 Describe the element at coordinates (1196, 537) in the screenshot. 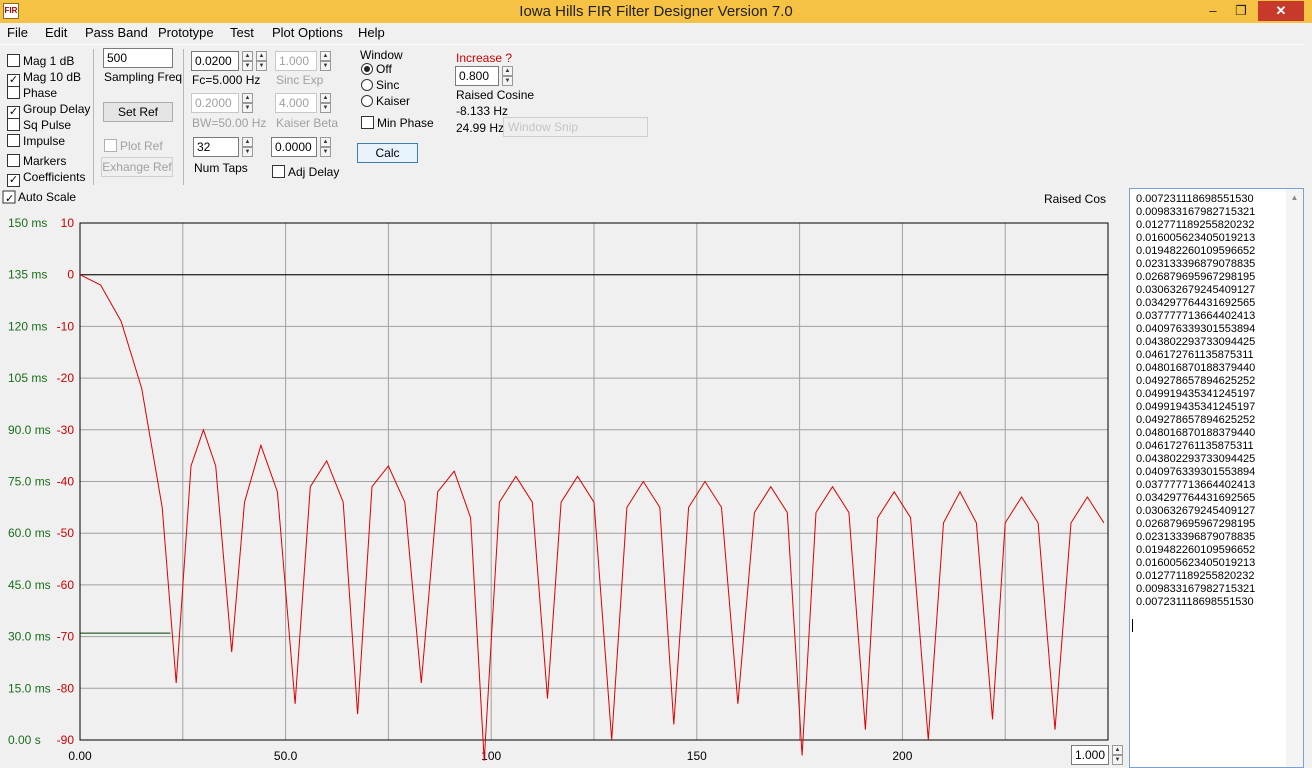

I see `coefficient-row: 0.023133396879078835` at that location.